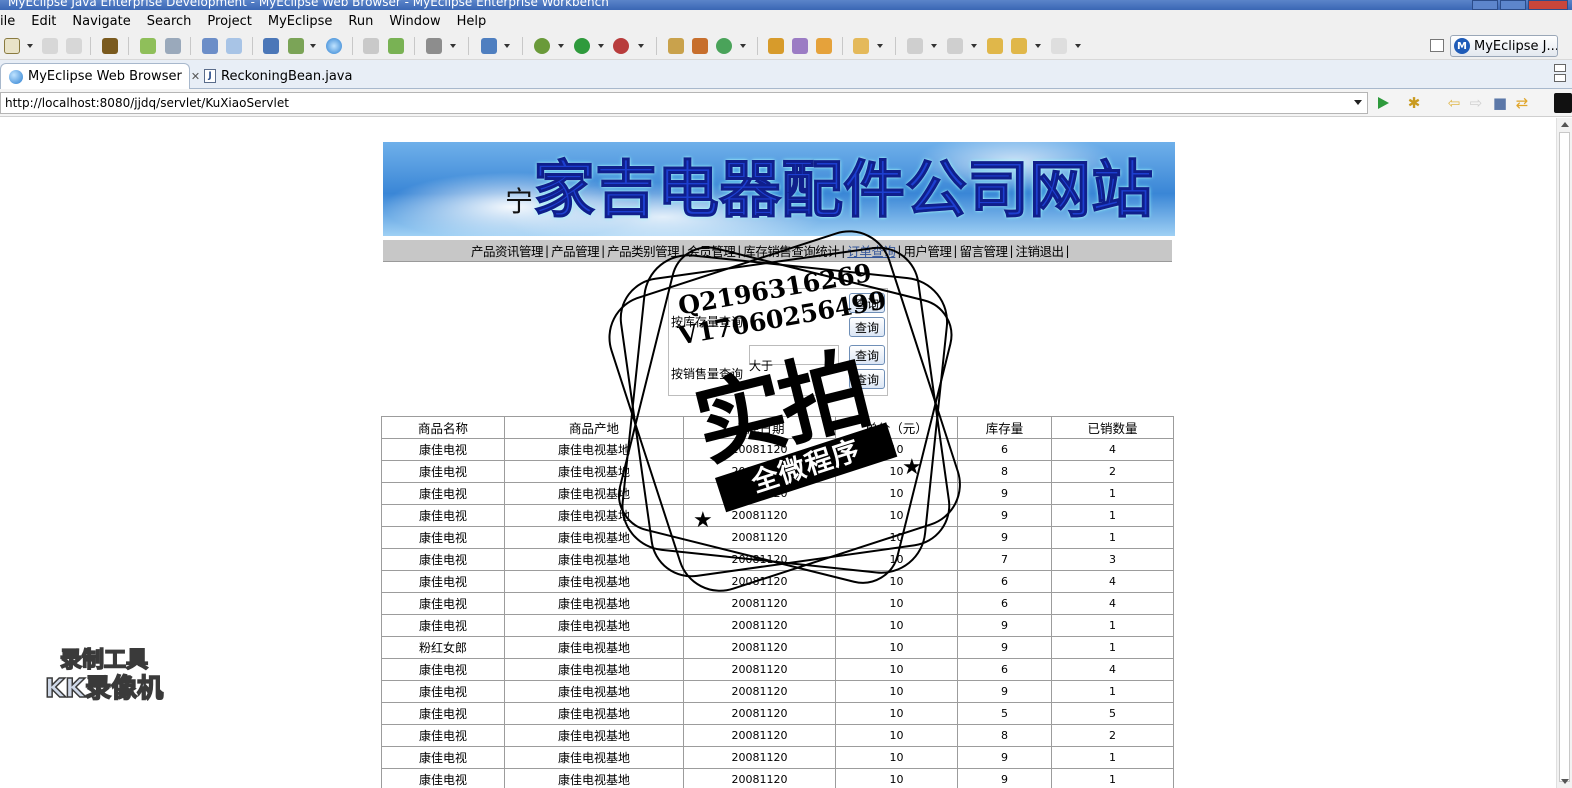 The image size is (1572, 788). I want to click on save-icon, so click(50, 46).